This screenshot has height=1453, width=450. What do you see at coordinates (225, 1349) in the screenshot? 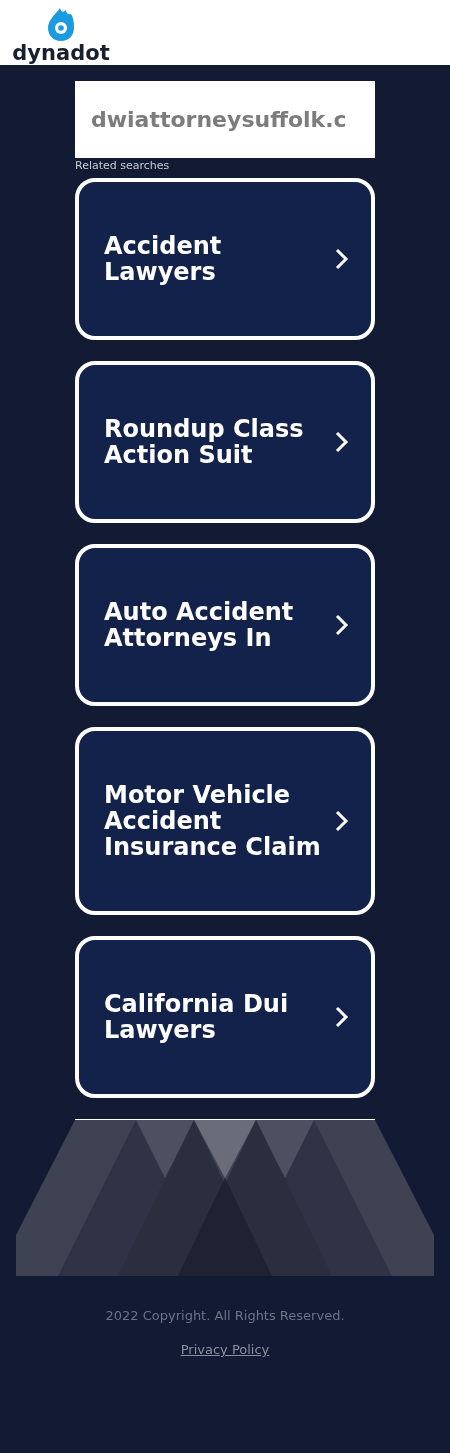
I see `privacy-policy-link: Privacy Policy` at bounding box center [225, 1349].